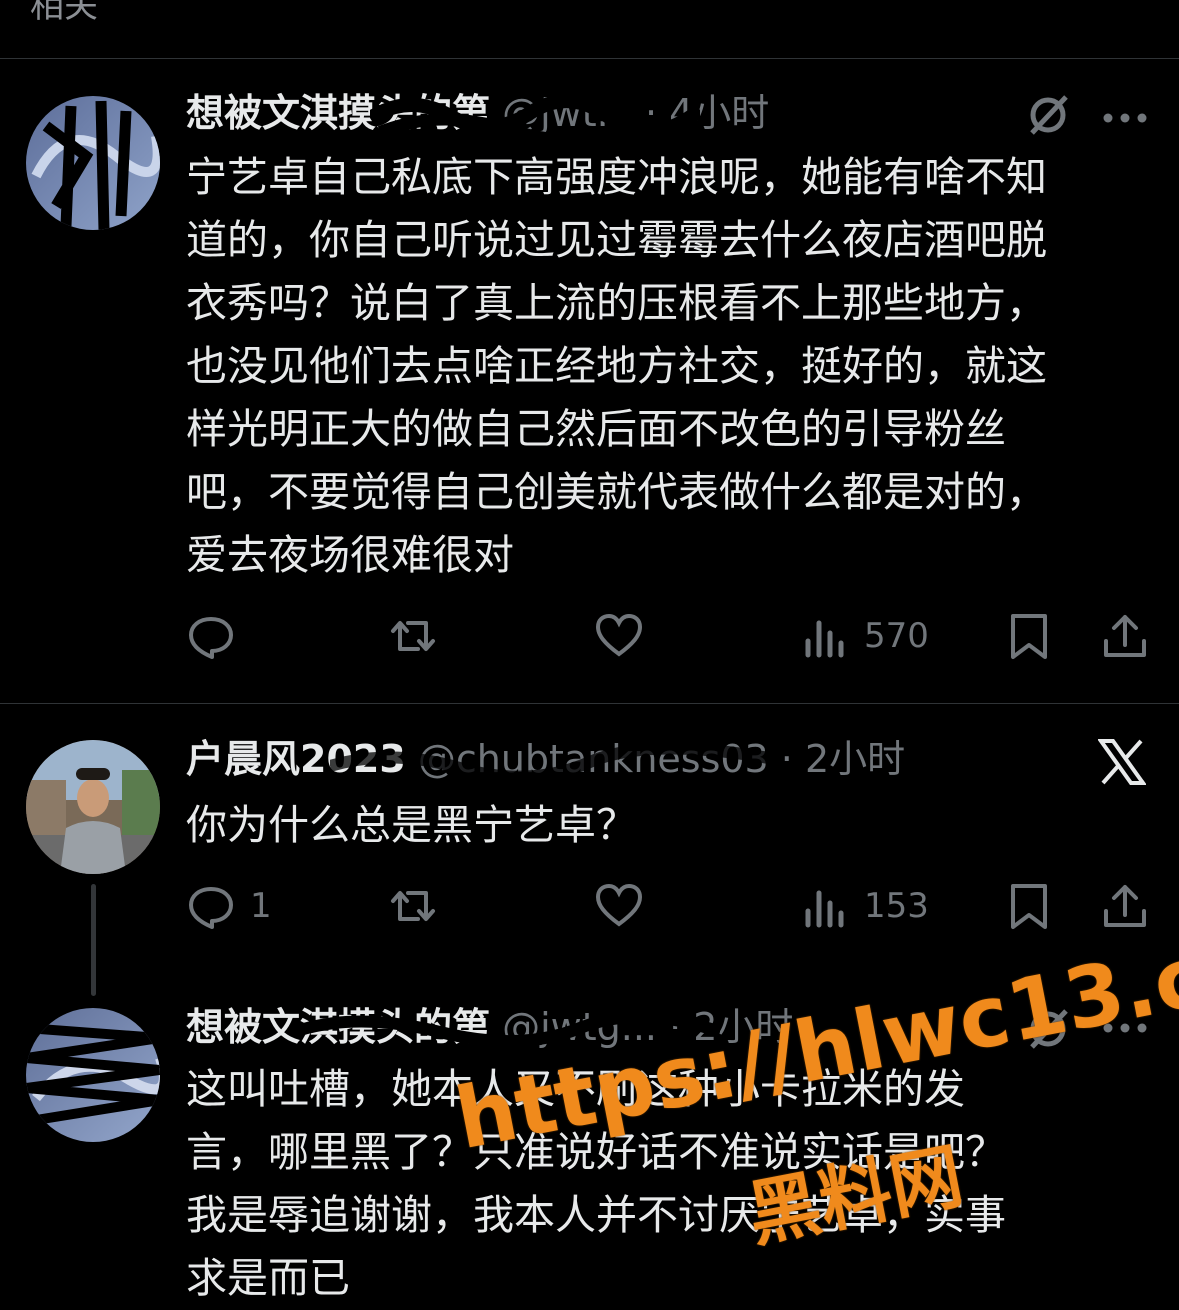 The image size is (1179, 1310). I want to click on reply-button: 1, so click(229, 906).